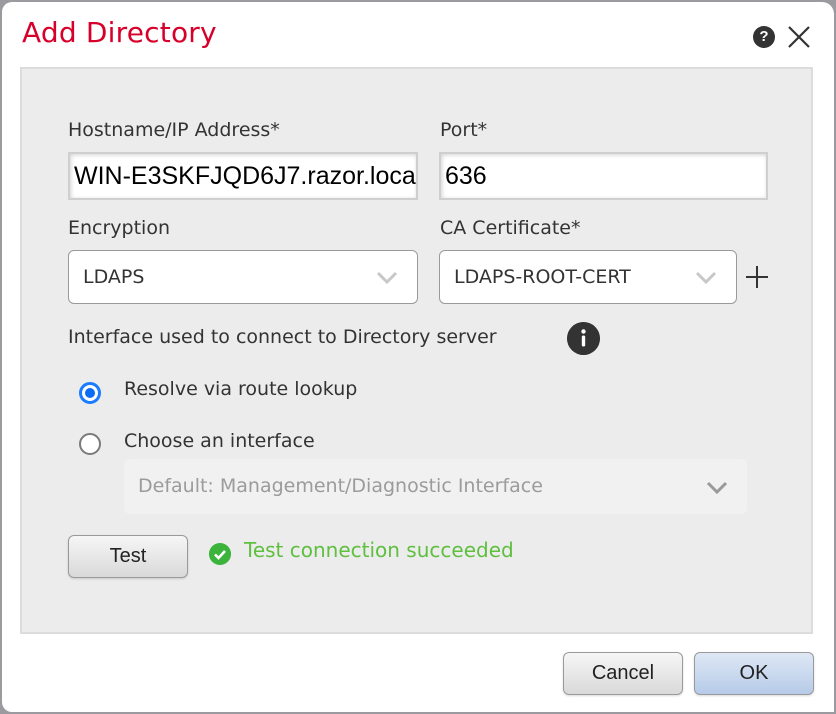  Describe the element at coordinates (464, 130) in the screenshot. I see `port-label: Port*` at that location.